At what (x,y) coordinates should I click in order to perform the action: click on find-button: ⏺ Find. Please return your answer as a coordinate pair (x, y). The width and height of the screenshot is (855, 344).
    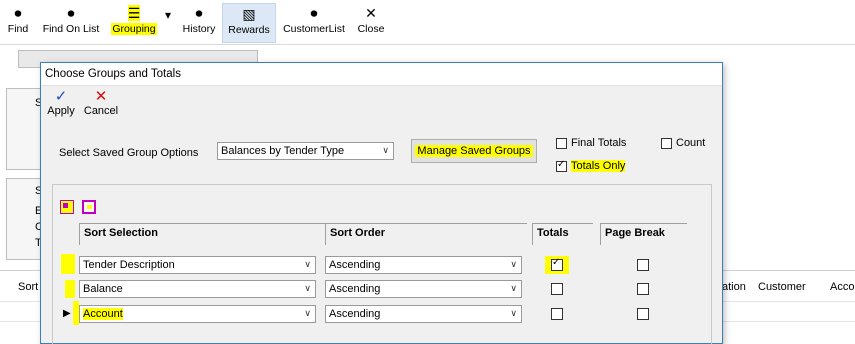
    Looking at the image, I should click on (18, 22).